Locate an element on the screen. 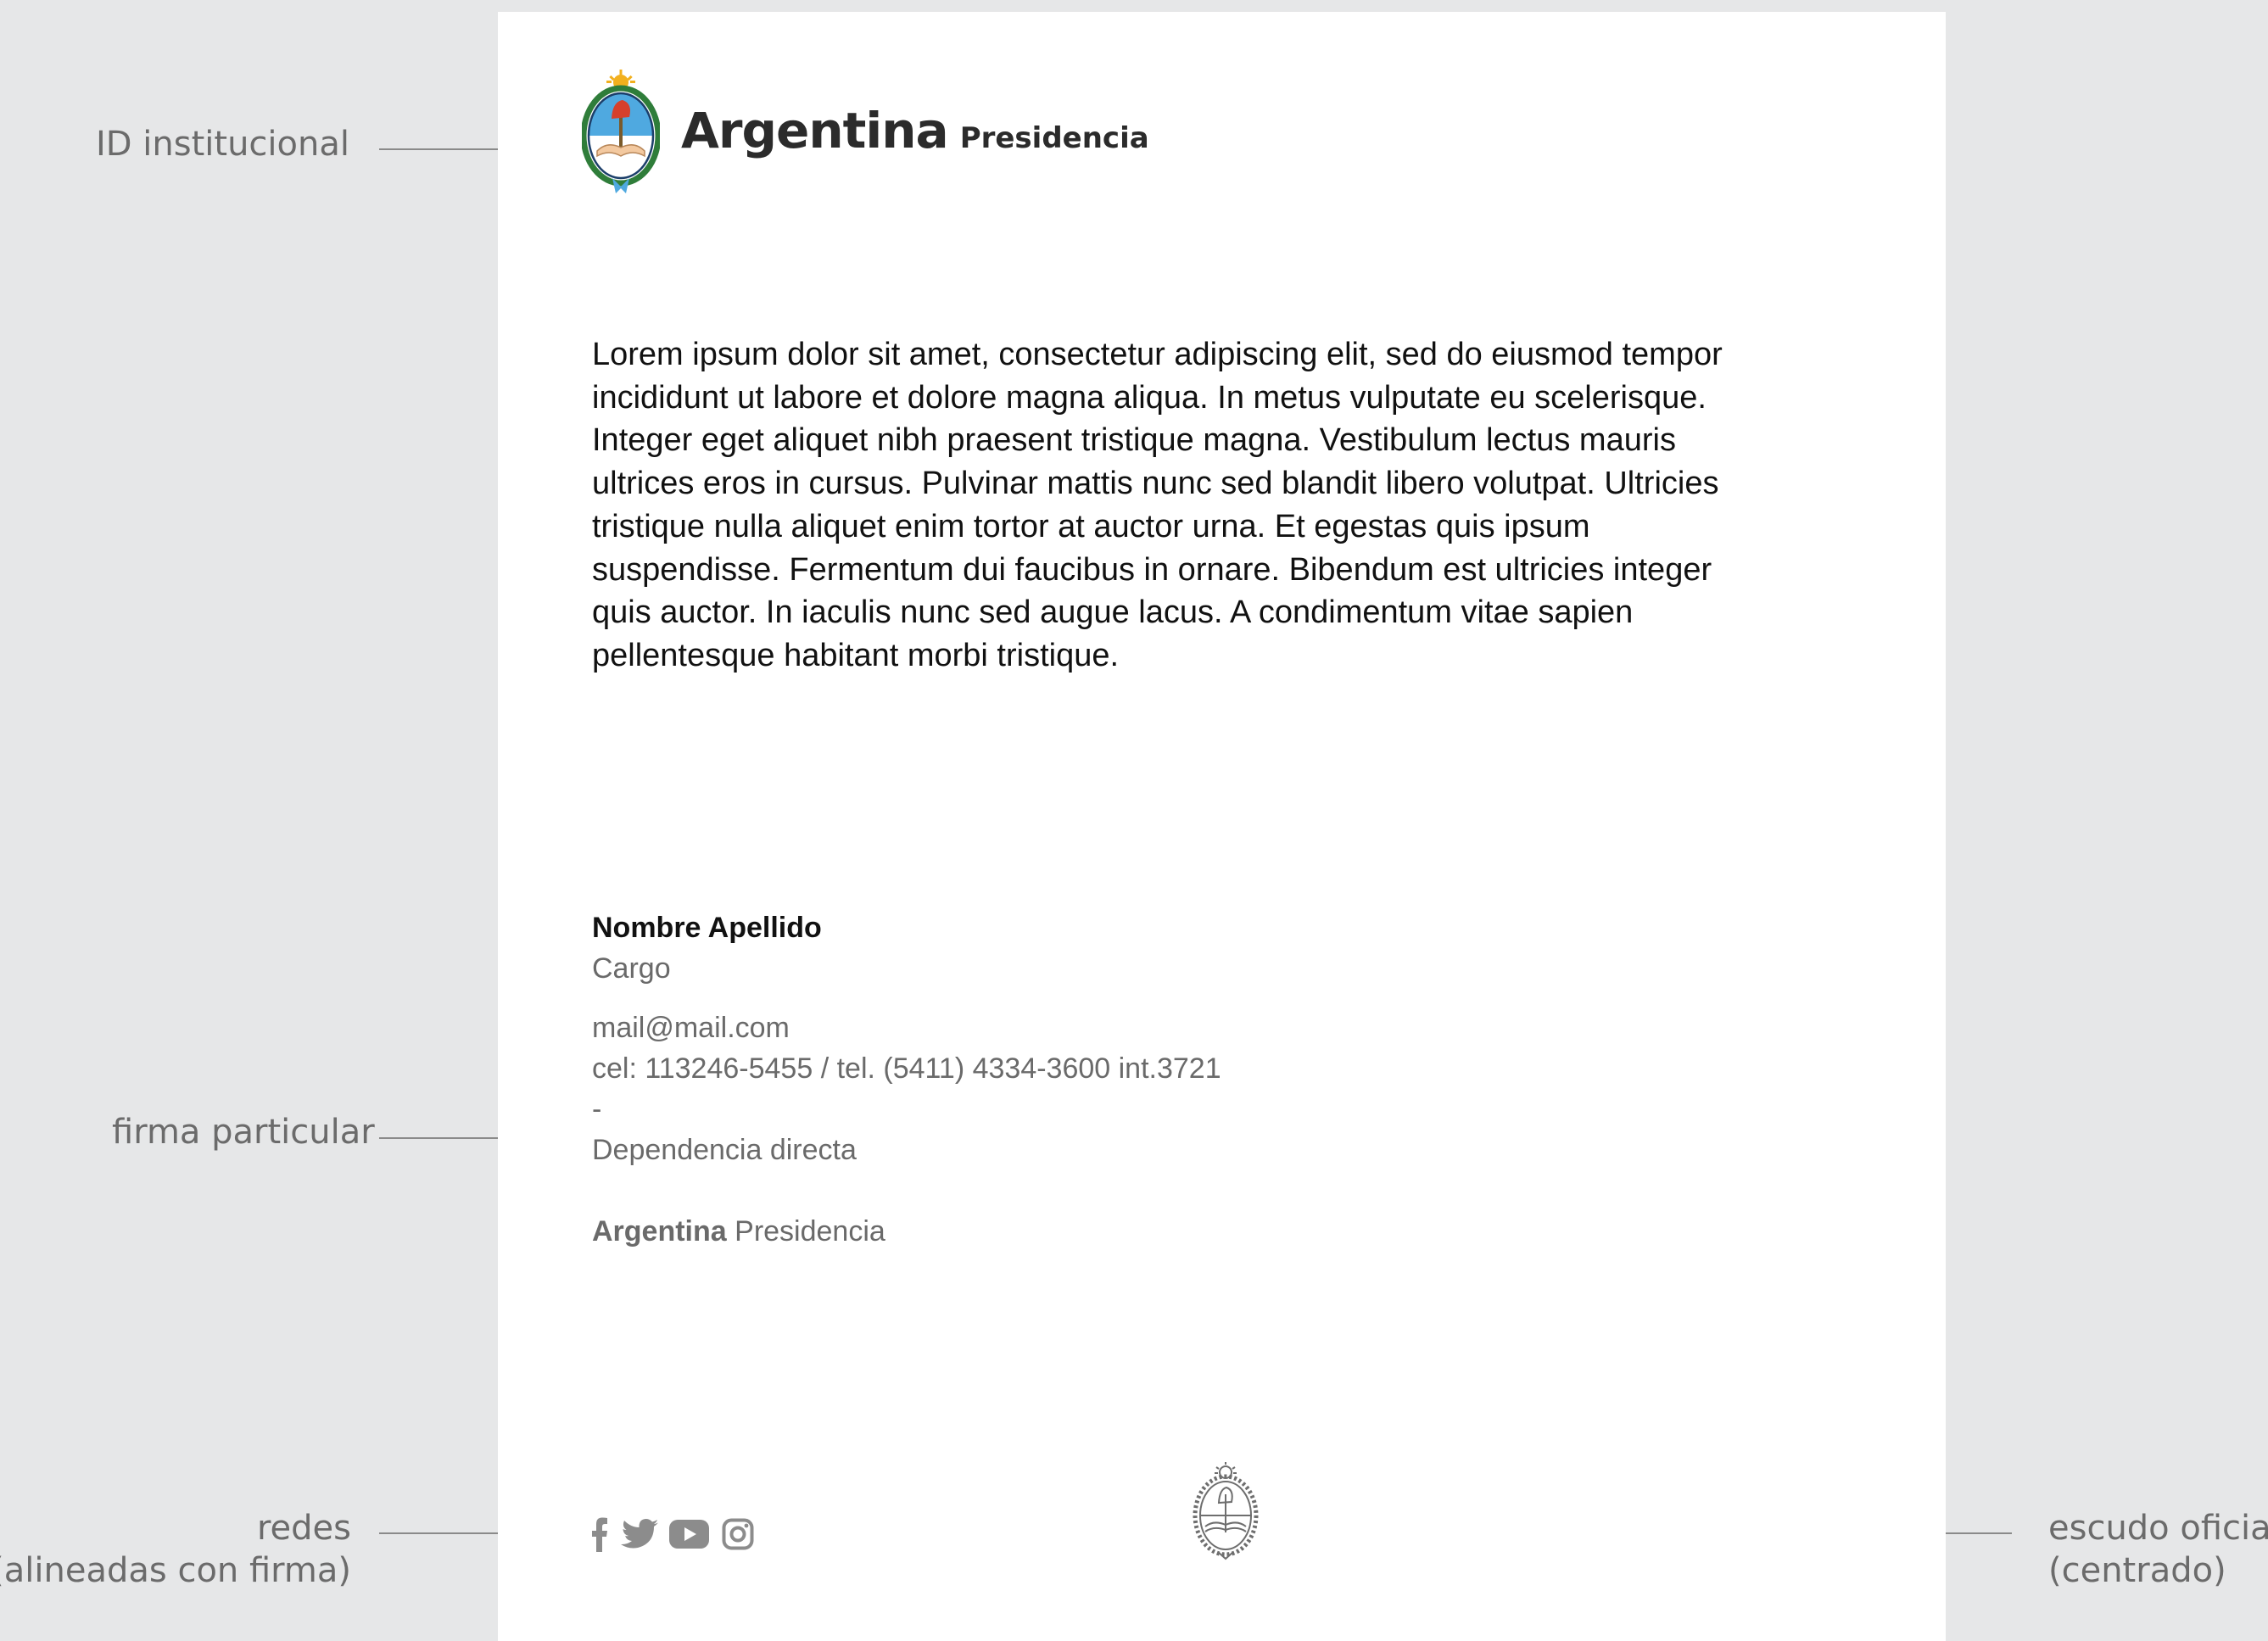  brand-sub: Presidencia is located at coordinates (1054, 138).